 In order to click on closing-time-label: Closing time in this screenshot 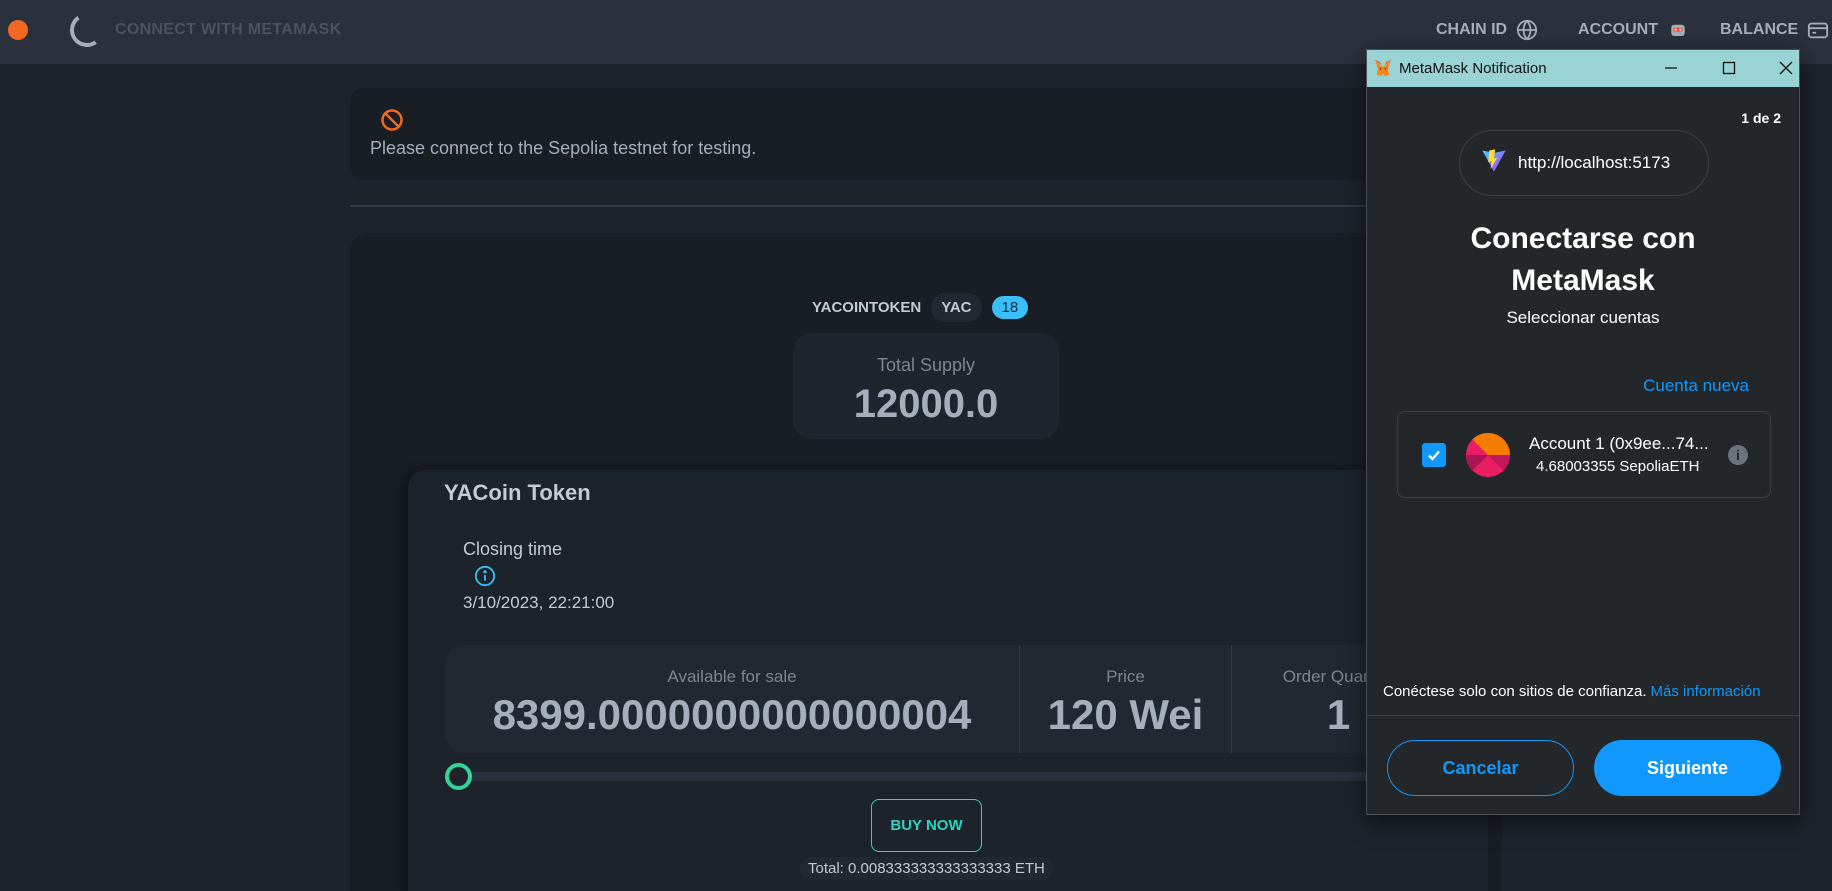, I will do `click(513, 549)`.